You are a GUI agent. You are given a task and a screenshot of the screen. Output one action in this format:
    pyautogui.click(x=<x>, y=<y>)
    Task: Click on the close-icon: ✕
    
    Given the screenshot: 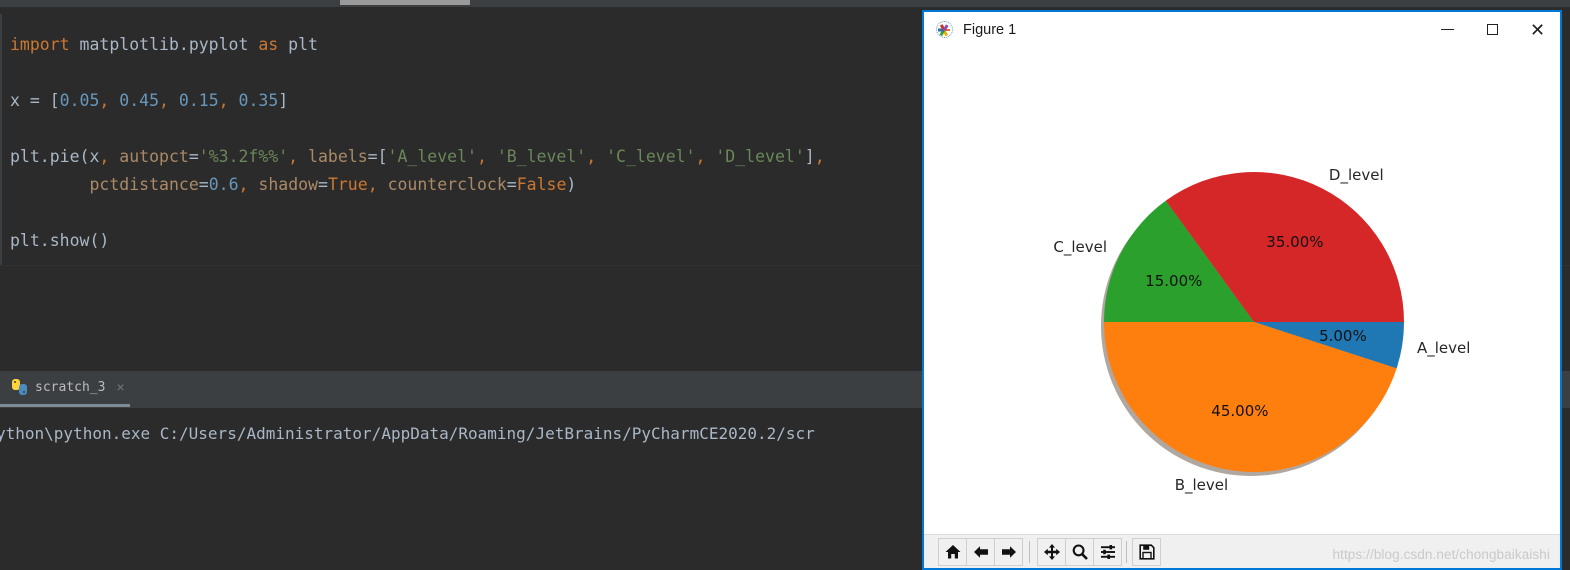 What is the action you would take?
    pyautogui.click(x=1537, y=29)
    